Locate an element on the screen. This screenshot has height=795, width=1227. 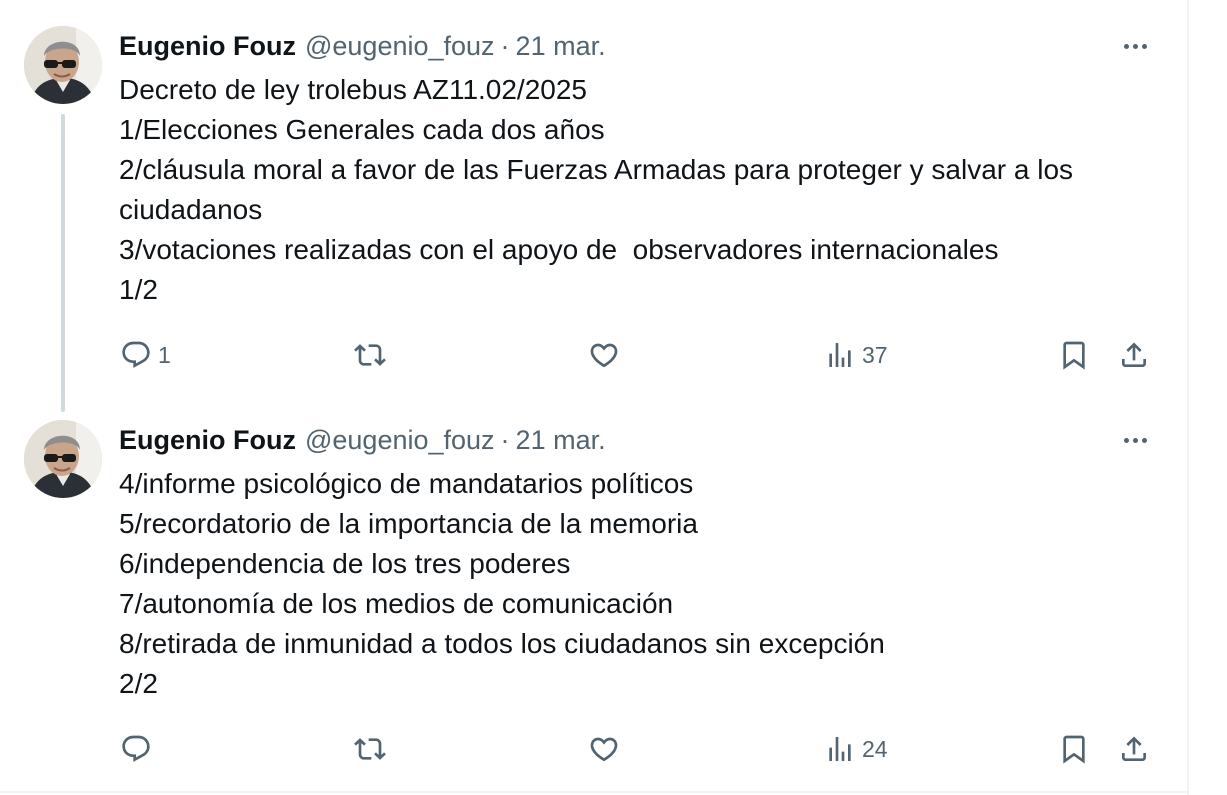
reply-button is located at coordinates (136, 749).